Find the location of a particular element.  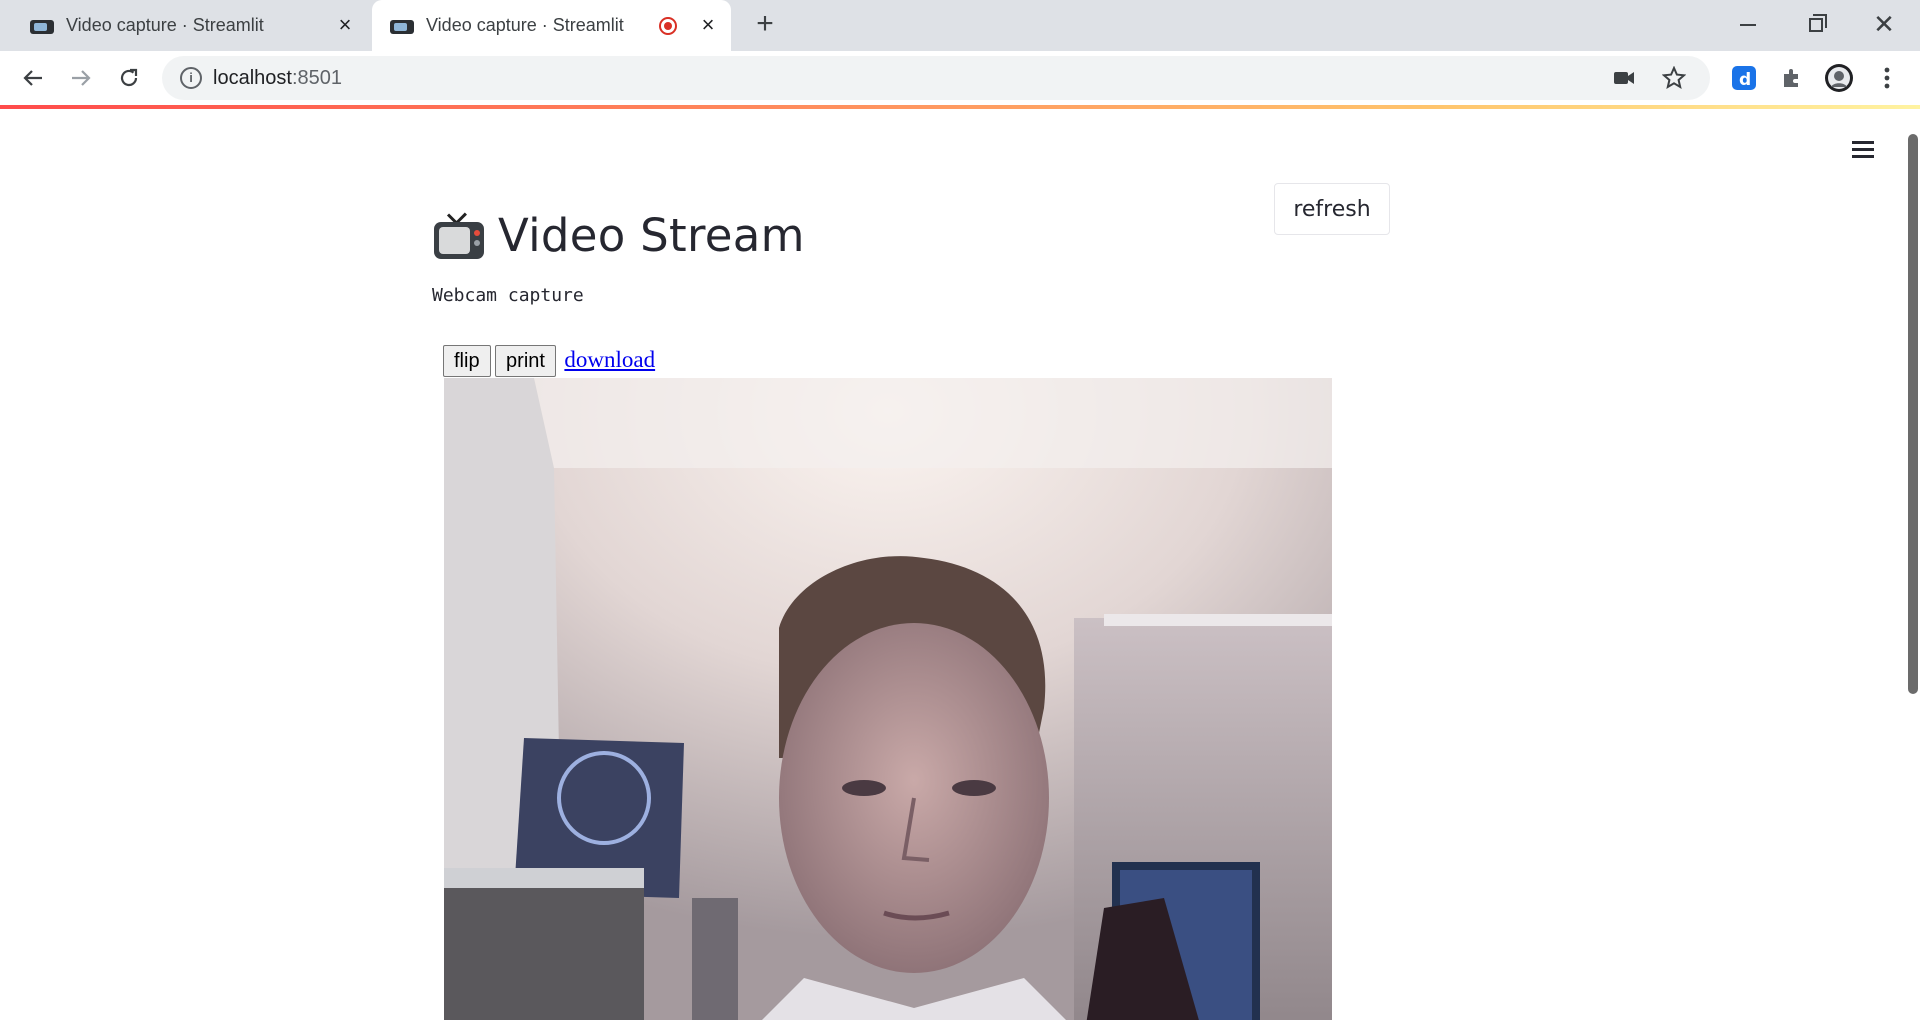

tab-active: Video capture · Streamlit × is located at coordinates (551, 25).